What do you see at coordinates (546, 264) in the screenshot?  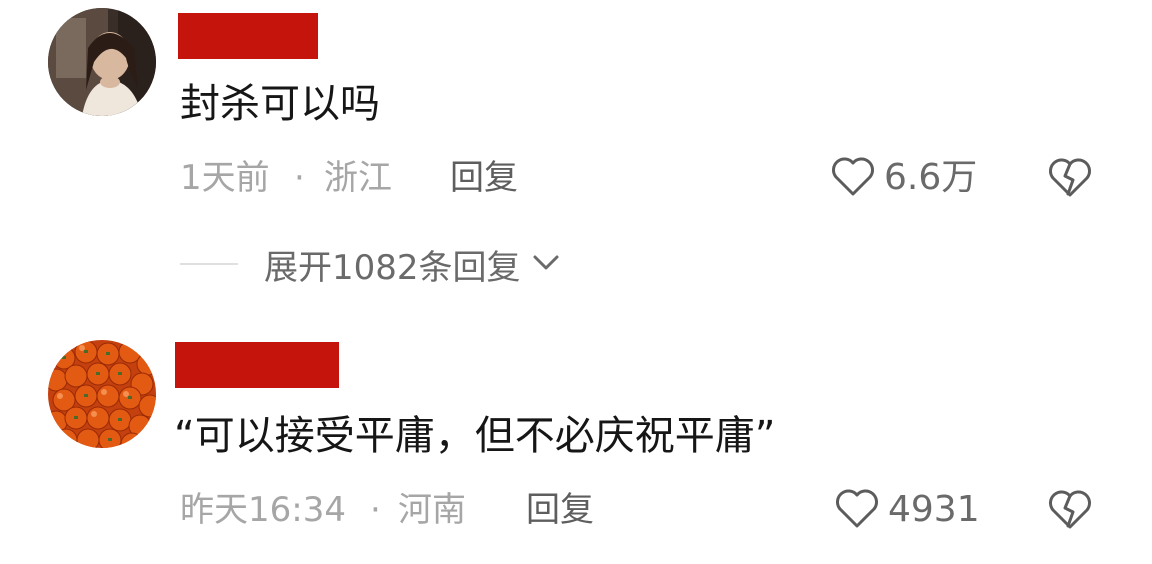 I see `chevron-down-icon` at bounding box center [546, 264].